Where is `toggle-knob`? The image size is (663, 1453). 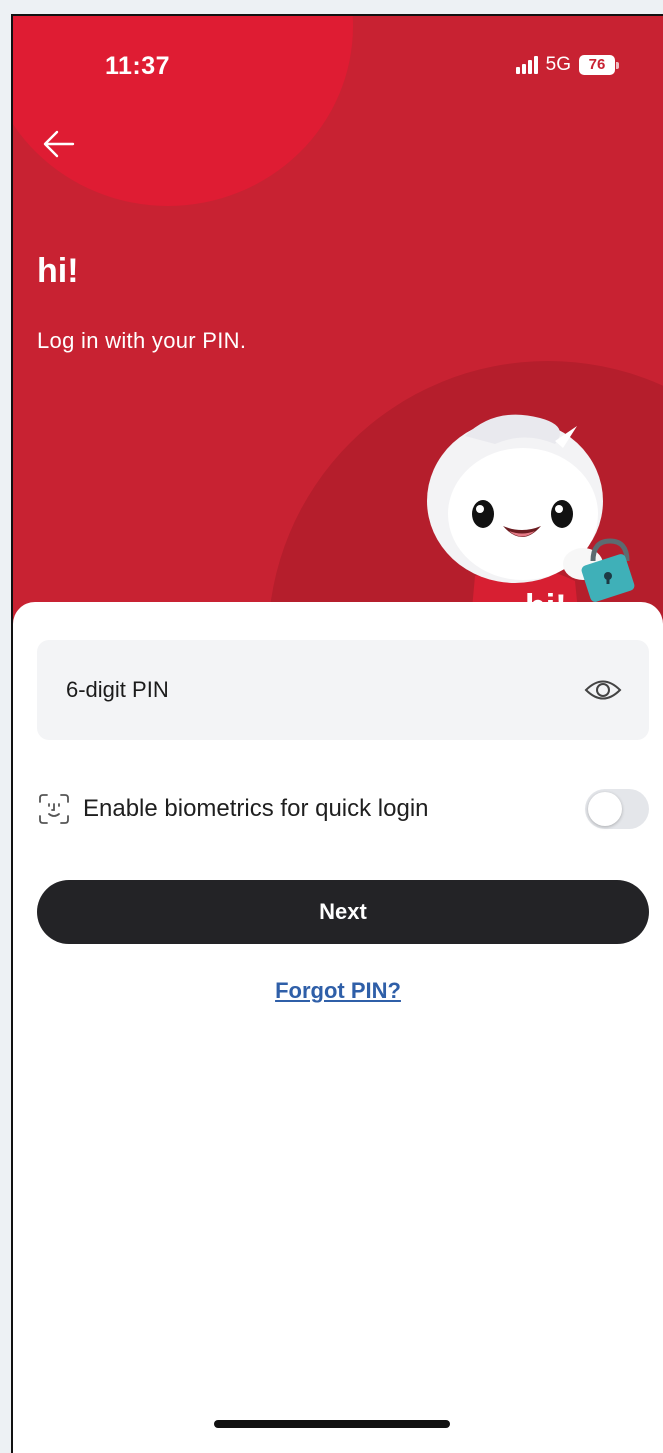
toggle-knob is located at coordinates (605, 809).